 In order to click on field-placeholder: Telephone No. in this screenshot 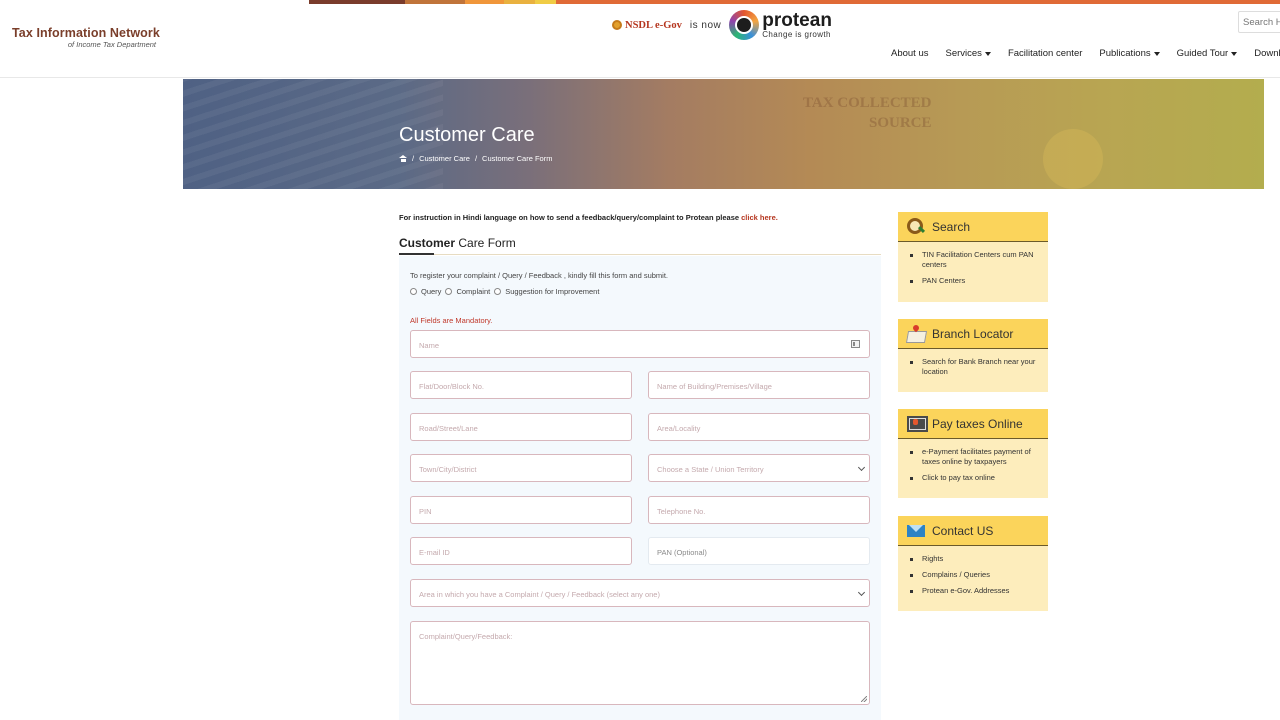, I will do `click(681, 511)`.